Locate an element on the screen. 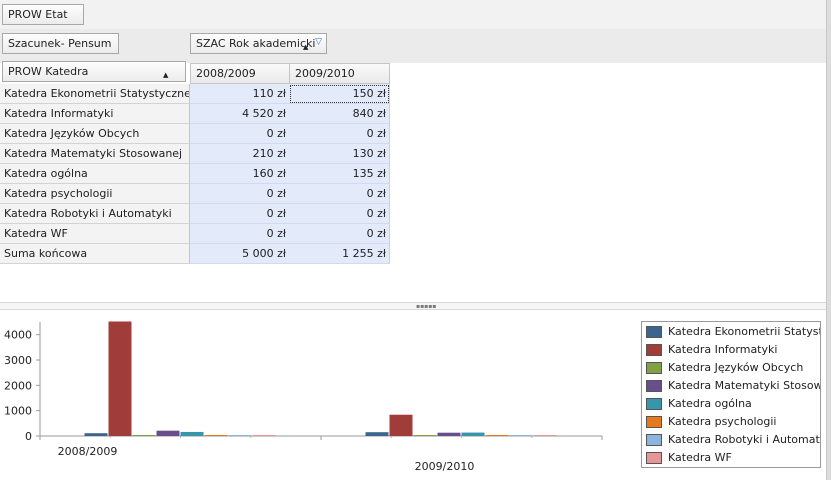 The width and height of the screenshot is (831, 480). splitter: ▪▪▪▪▪ is located at coordinates (415, 306).